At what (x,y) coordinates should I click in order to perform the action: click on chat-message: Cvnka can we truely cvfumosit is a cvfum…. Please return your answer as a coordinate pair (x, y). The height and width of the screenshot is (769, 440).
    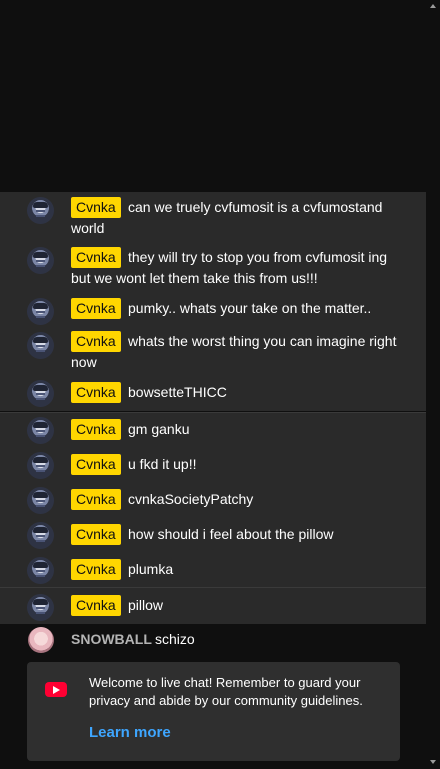
    Looking at the image, I should click on (213, 218).